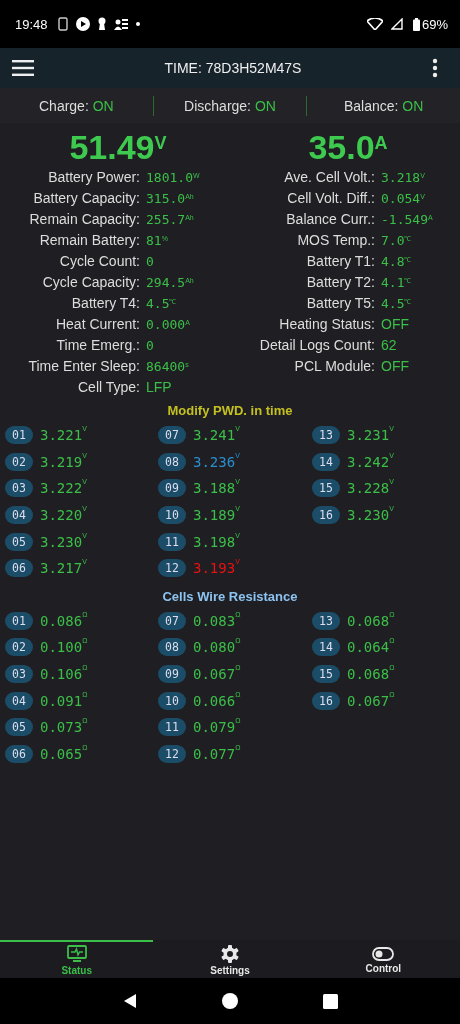  I want to click on nav-tab: Control, so click(383, 959).